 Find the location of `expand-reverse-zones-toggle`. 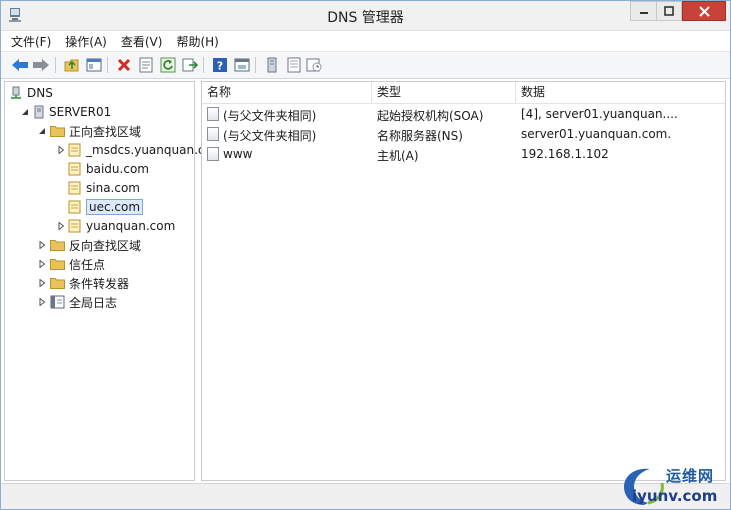

expand-reverse-zones-toggle is located at coordinates (42, 245).